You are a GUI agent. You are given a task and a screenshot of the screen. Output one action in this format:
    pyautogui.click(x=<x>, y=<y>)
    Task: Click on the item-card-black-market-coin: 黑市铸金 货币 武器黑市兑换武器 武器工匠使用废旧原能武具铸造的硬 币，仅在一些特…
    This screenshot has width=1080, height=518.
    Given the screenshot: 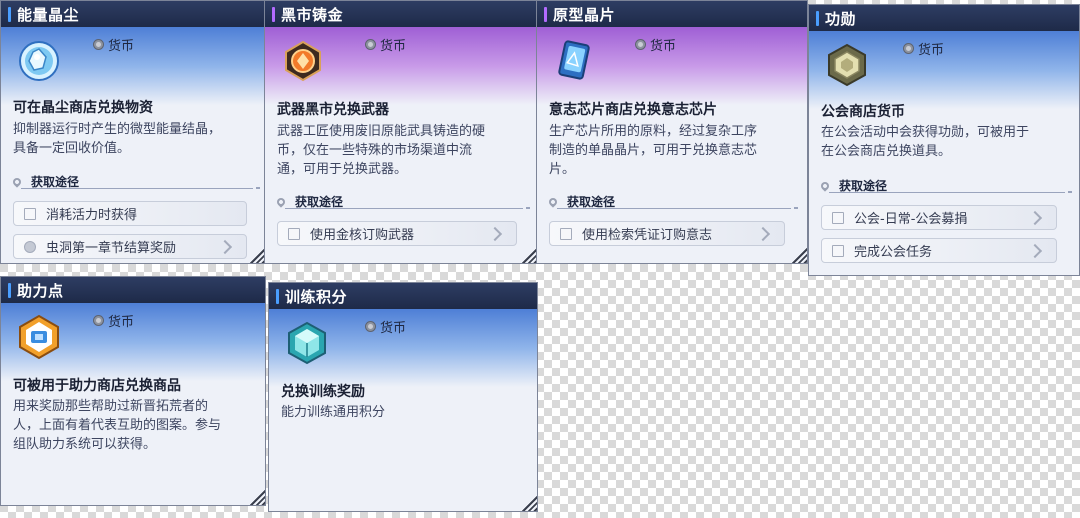 What is the action you would take?
    pyautogui.click(x=401, y=132)
    